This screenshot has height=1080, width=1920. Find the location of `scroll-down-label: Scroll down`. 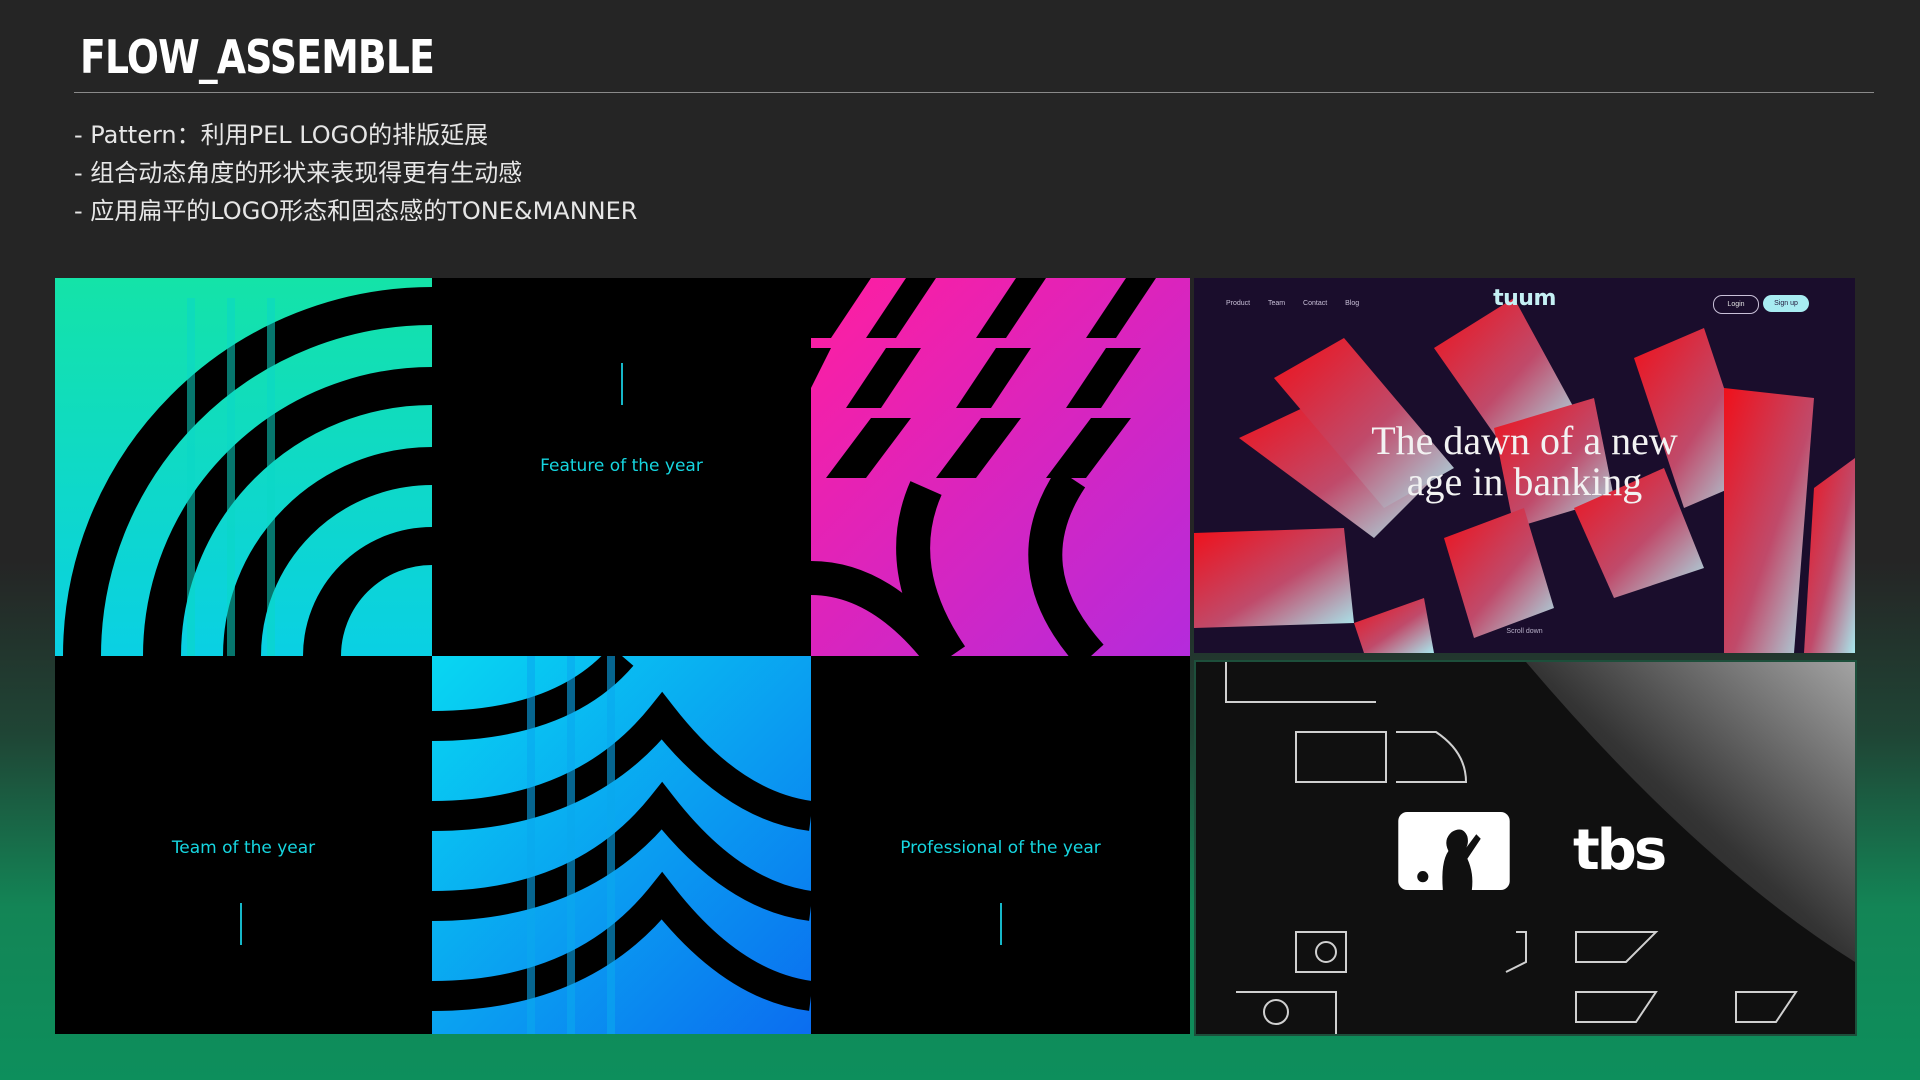

scroll-down-label: Scroll down is located at coordinates (1524, 631).